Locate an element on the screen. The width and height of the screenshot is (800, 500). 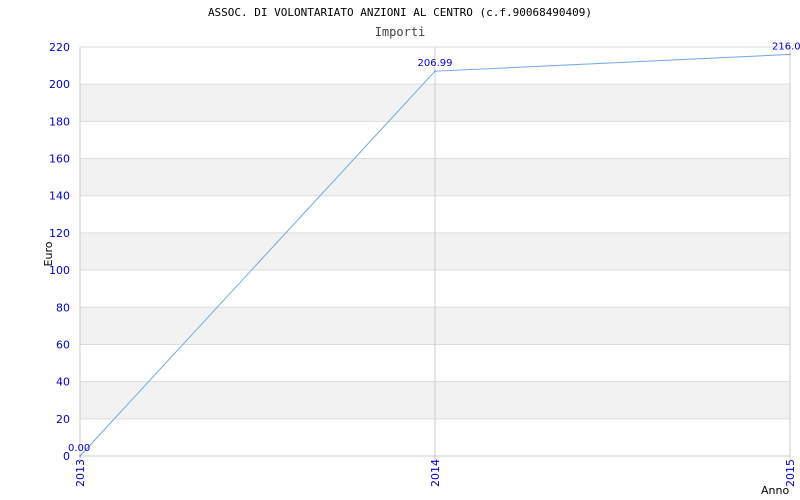
y-axis-label: Euro is located at coordinates (48, 253).